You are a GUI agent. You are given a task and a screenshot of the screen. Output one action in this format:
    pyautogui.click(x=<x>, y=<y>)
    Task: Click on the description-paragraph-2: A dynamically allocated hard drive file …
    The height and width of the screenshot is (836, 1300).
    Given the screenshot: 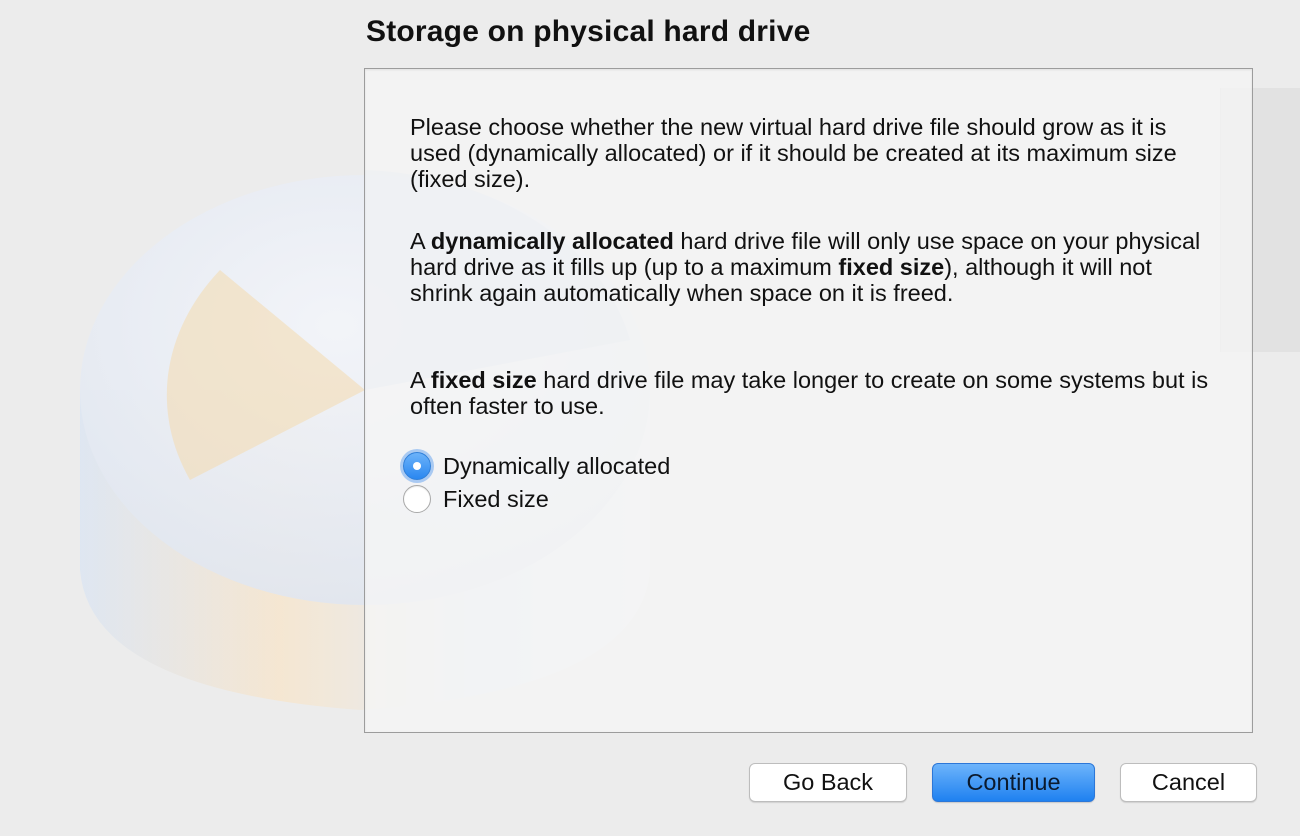 What is the action you would take?
    pyautogui.click(x=805, y=267)
    